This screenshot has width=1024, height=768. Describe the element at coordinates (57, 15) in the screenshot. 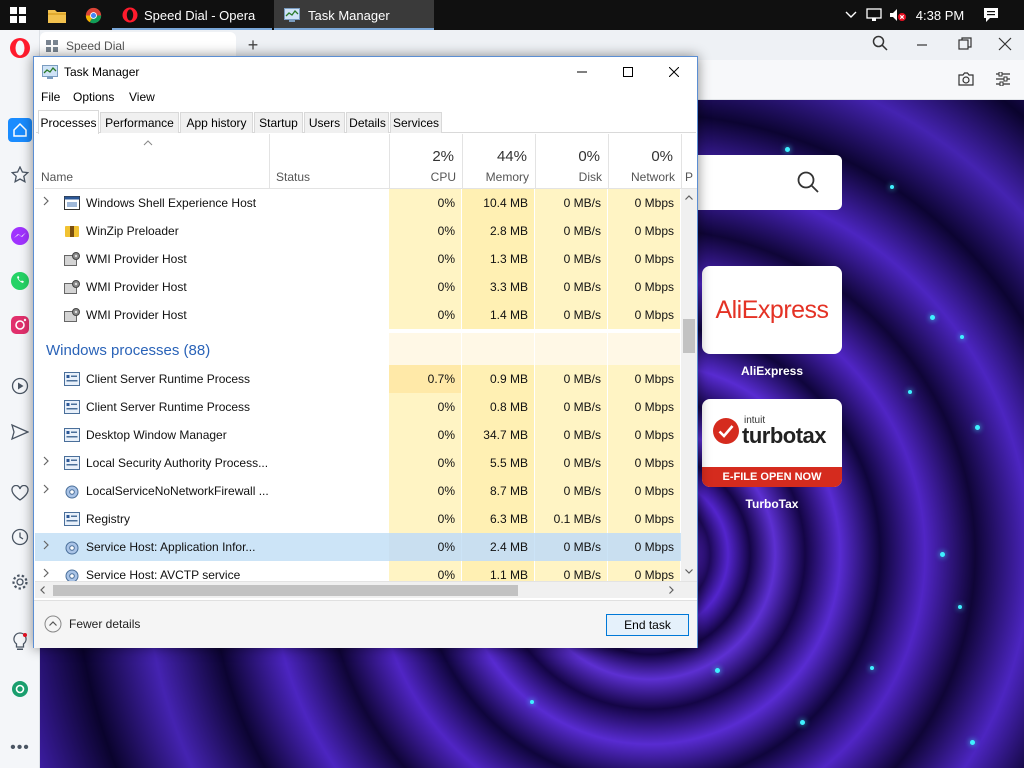

I see `file-explorer-taskbar-button` at that location.